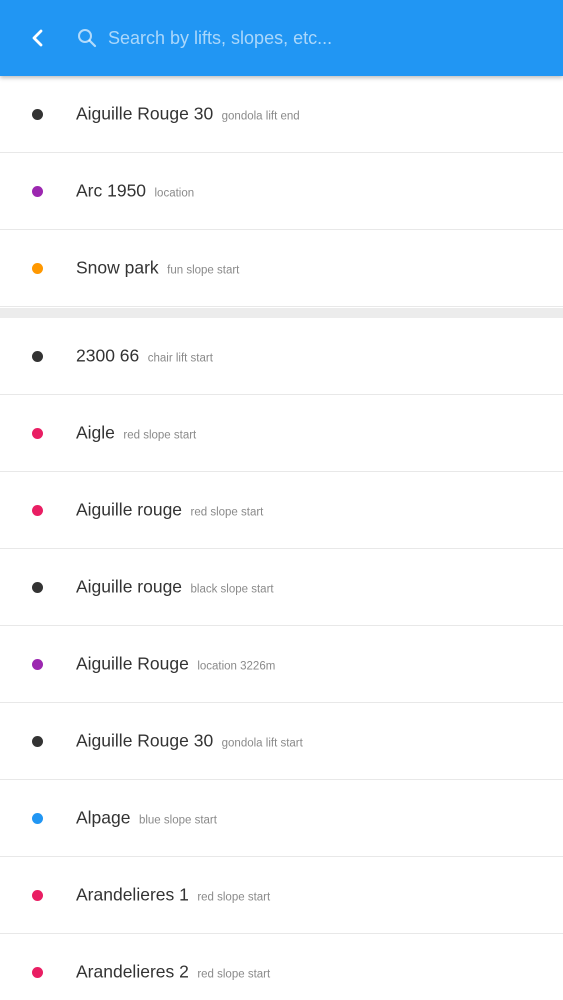  Describe the element at coordinates (236, 666) in the screenshot. I see `list-item-type: location 3226m` at that location.